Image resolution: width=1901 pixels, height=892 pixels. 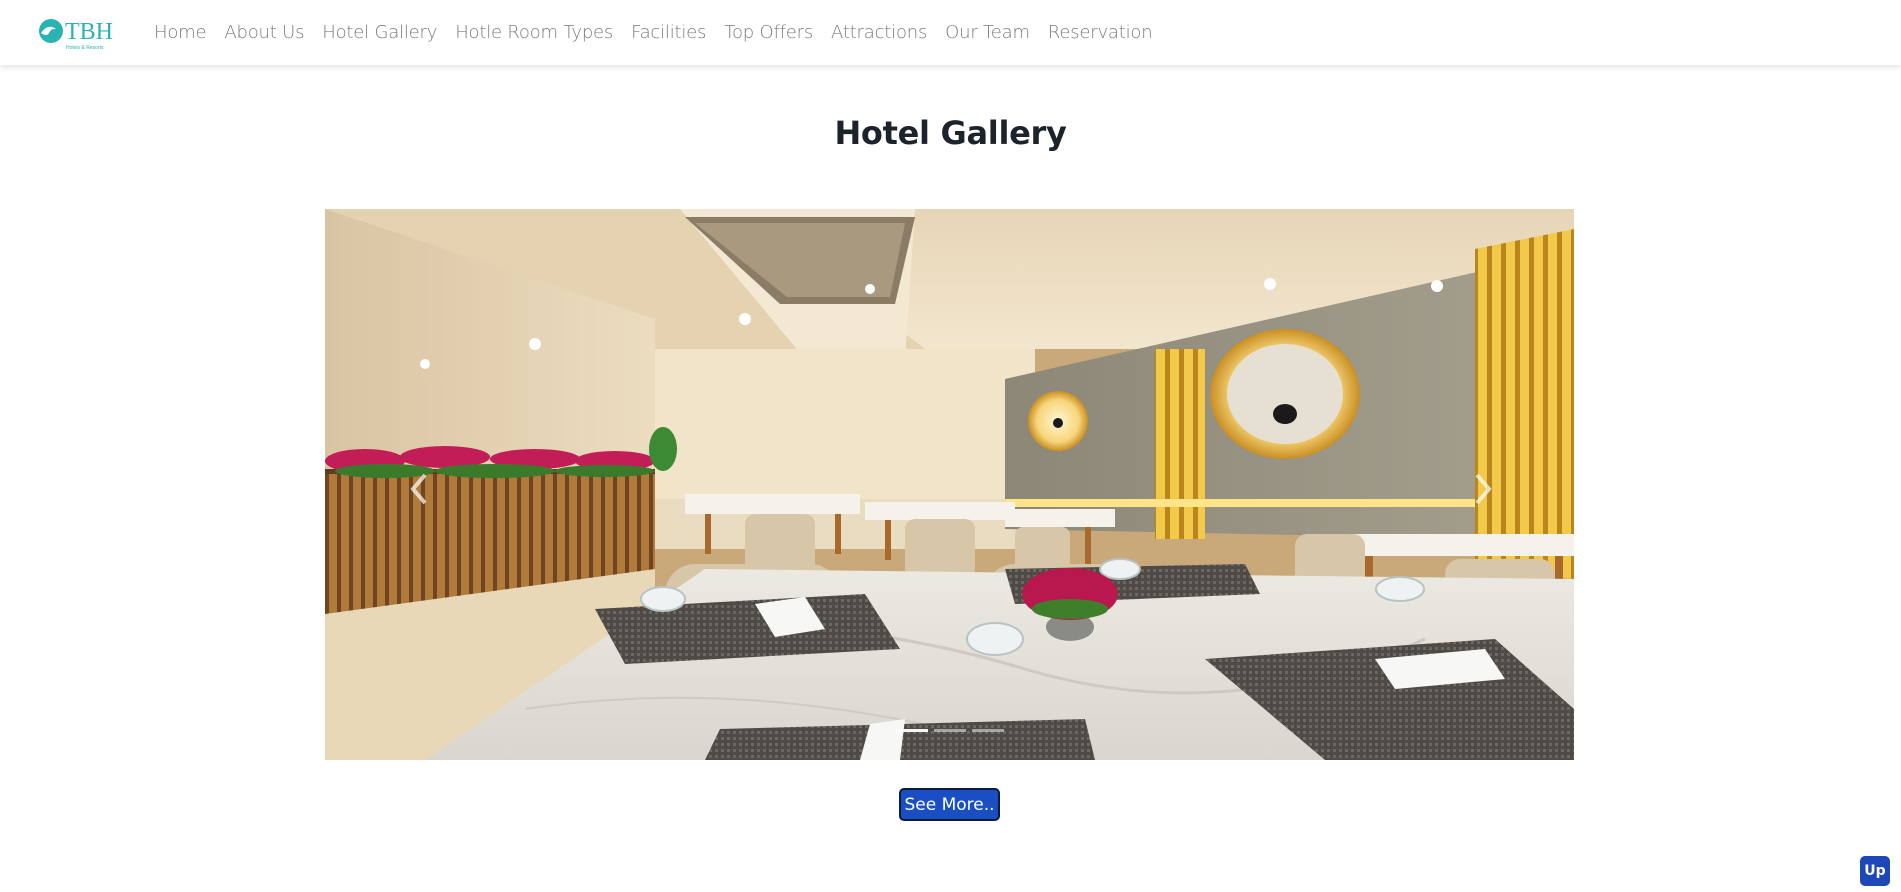 I want to click on chevron-right-icon, so click(x=1483, y=489).